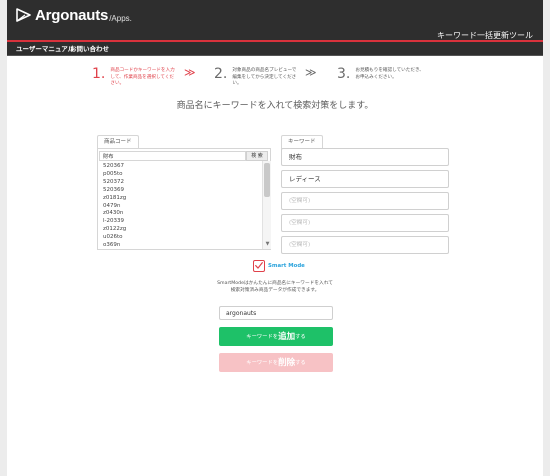  I want to click on product-code-item: p005to, so click(180, 175).